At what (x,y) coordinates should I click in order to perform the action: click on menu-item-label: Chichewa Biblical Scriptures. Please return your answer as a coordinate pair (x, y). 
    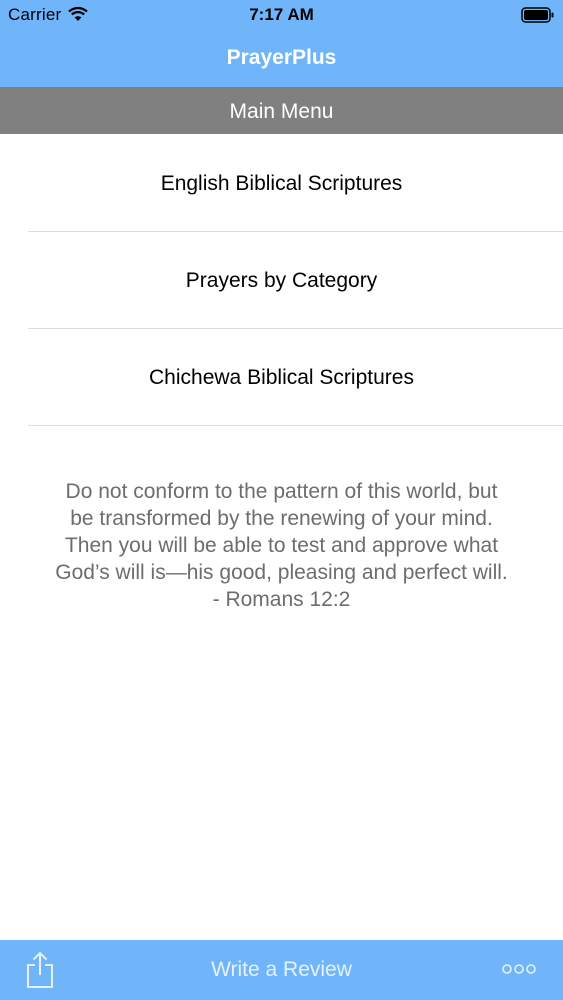
    Looking at the image, I should click on (281, 377).